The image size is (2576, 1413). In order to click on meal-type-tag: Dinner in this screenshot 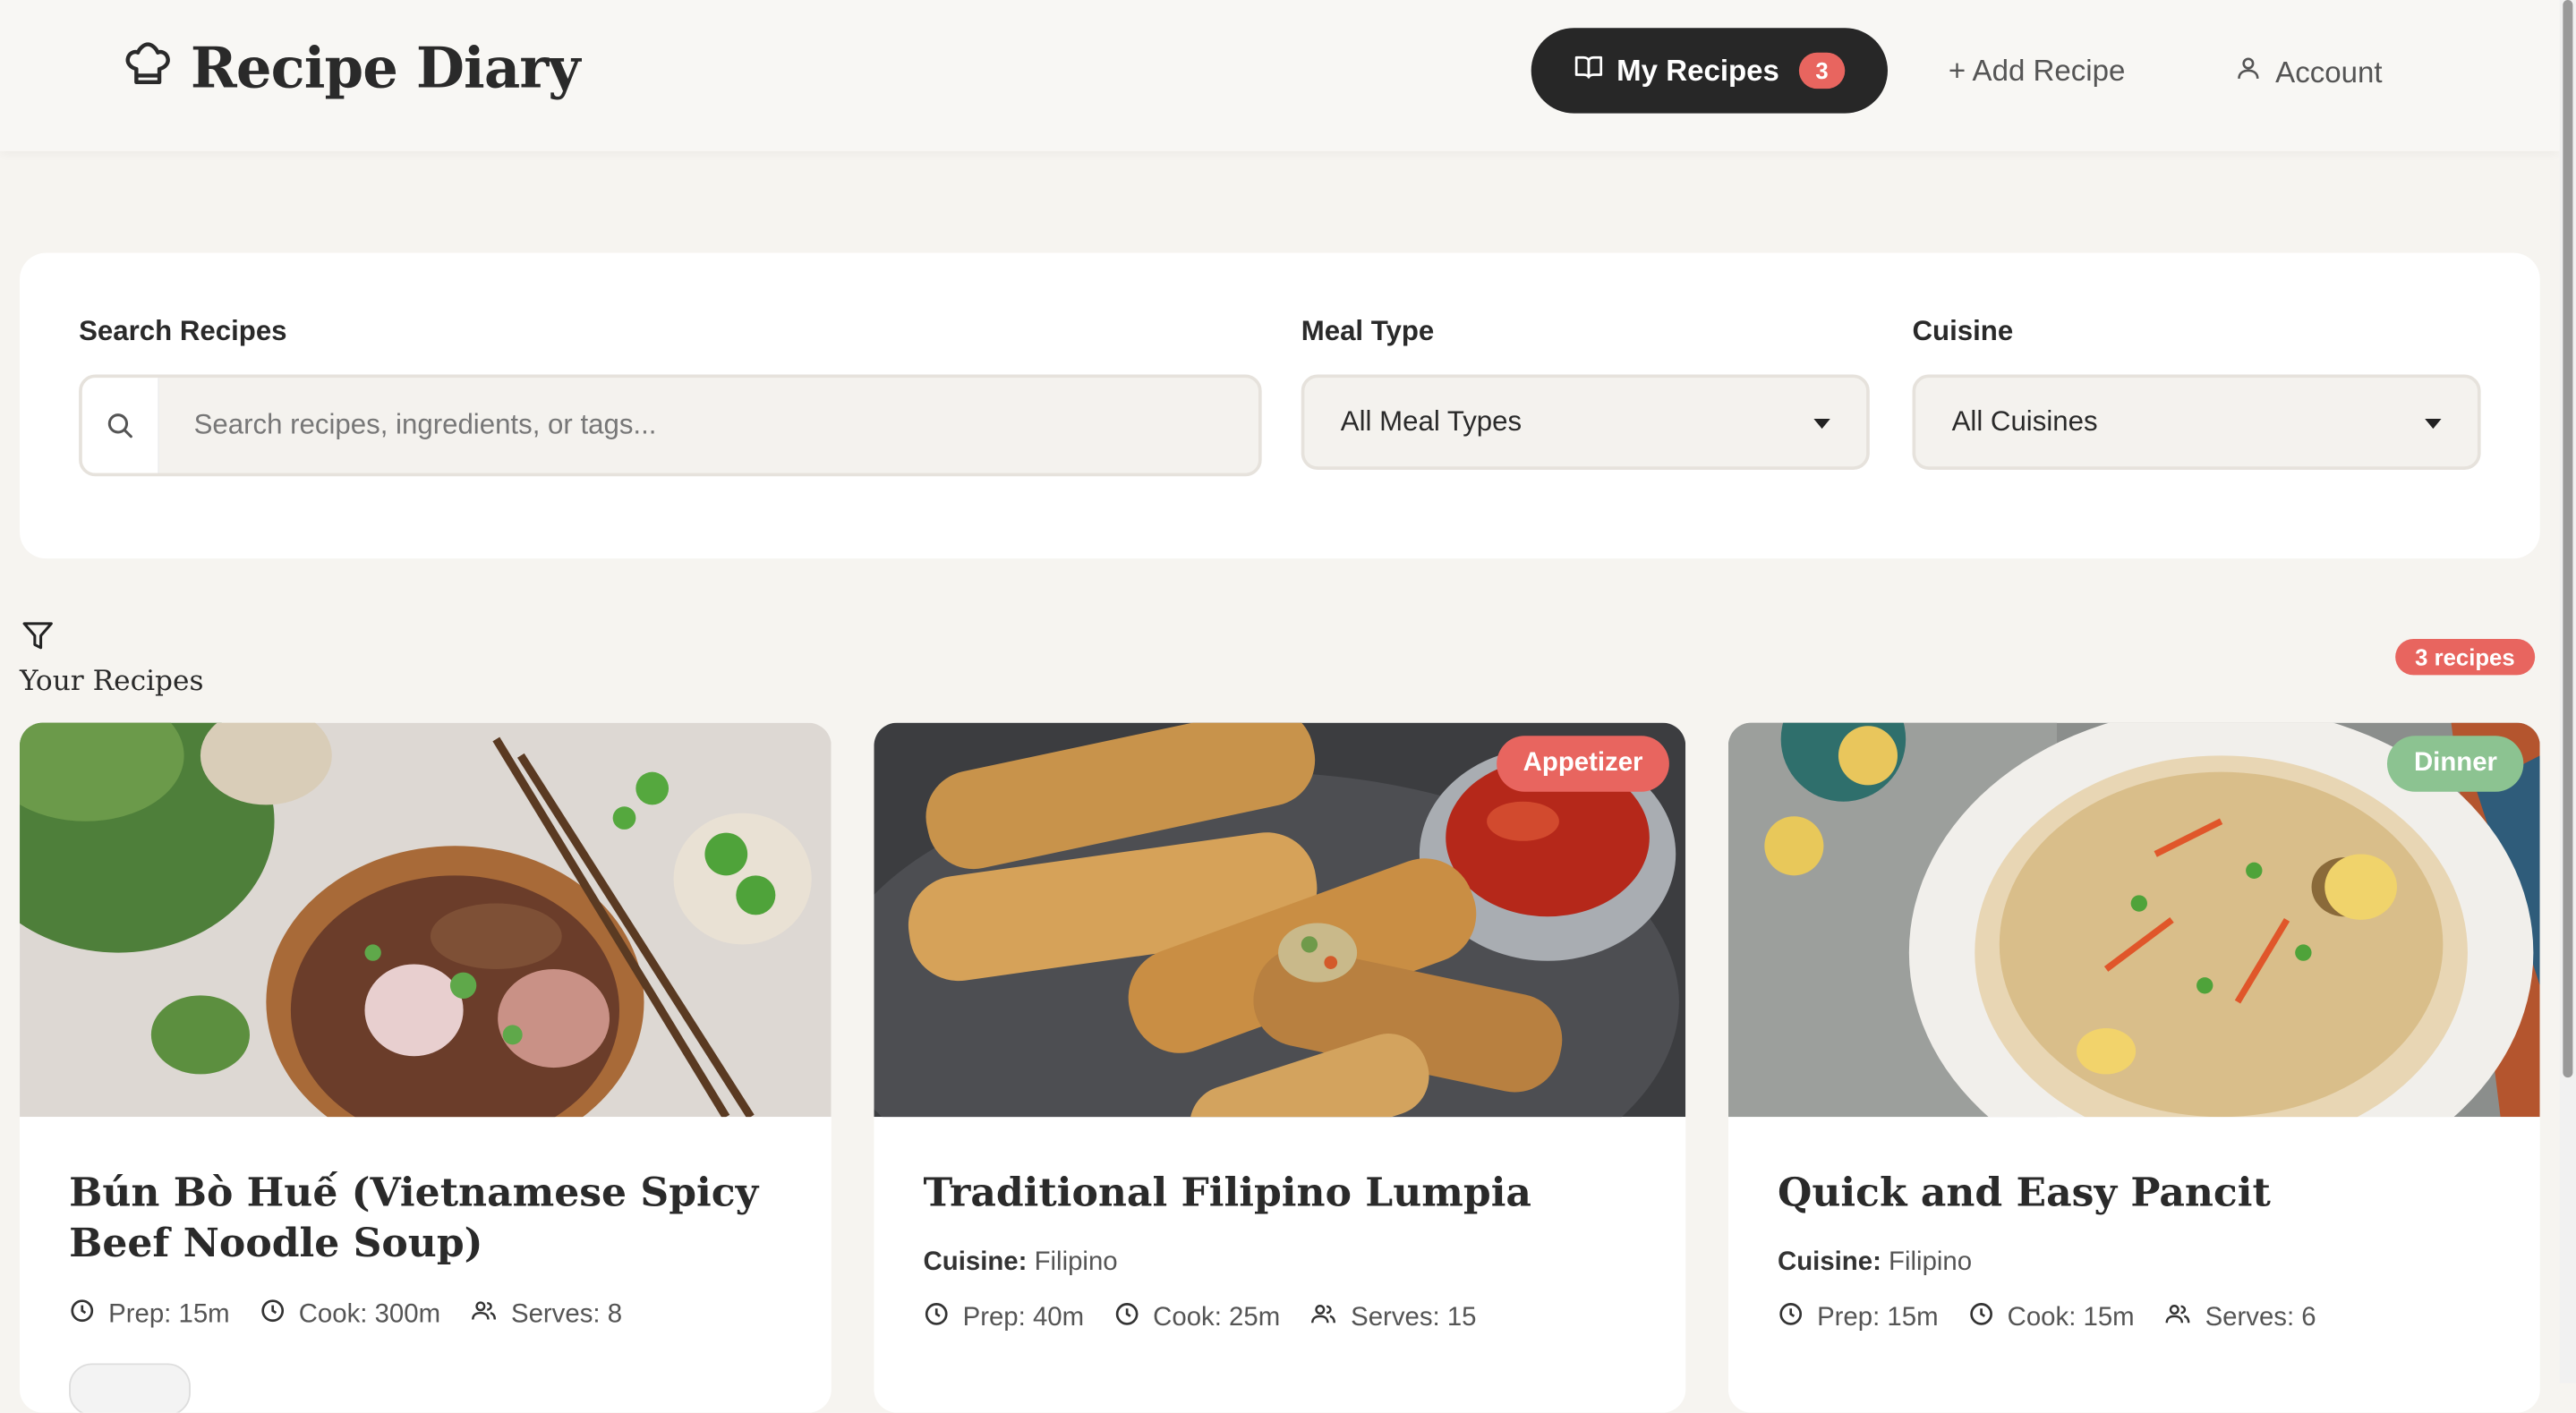, I will do `click(2455, 764)`.